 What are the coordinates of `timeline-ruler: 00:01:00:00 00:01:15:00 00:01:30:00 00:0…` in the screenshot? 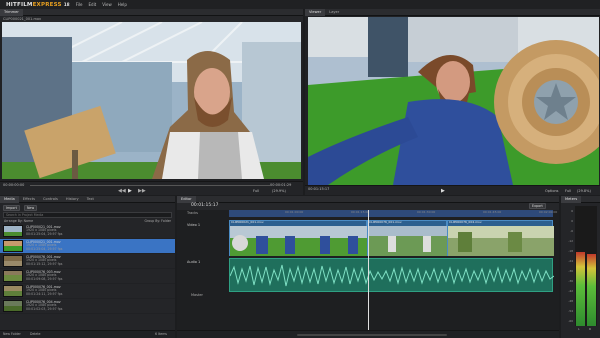 It's located at (393, 213).